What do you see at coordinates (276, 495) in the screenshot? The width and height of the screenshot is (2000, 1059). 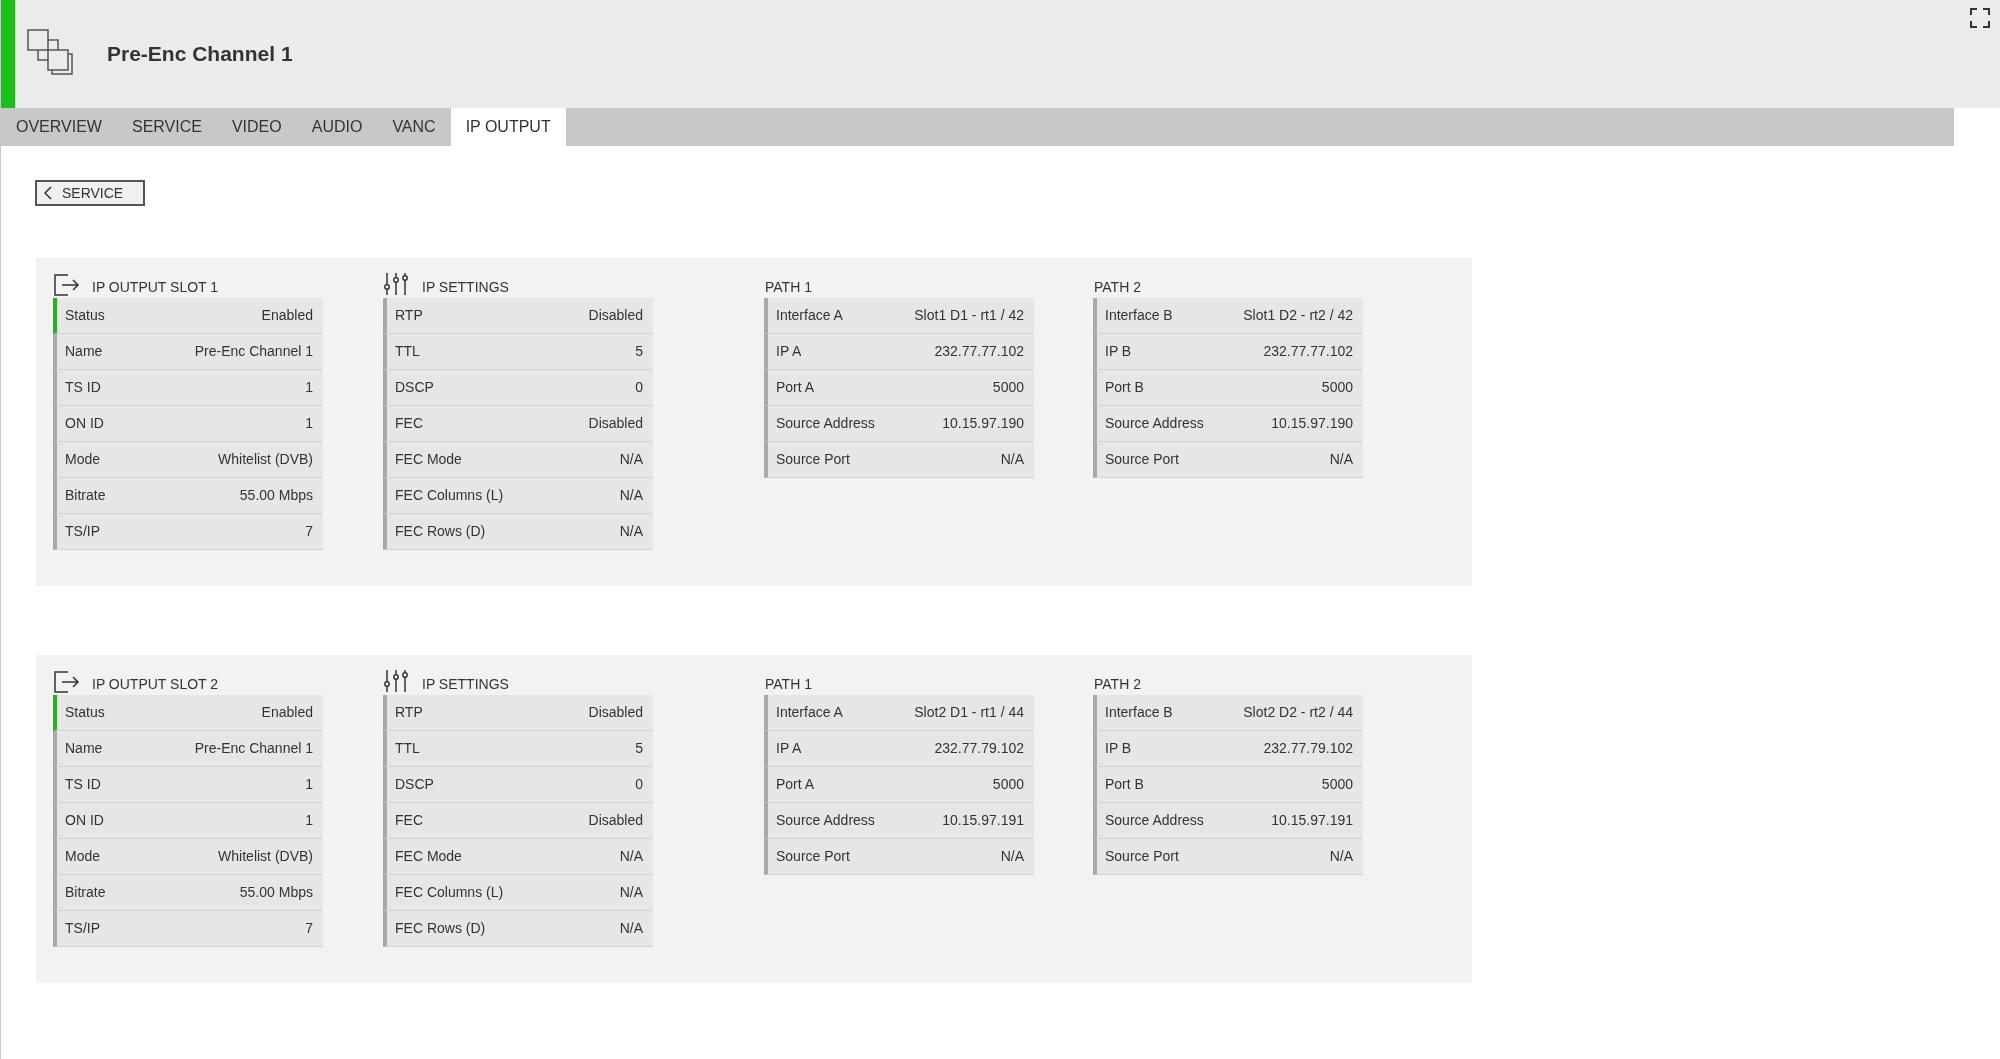 I see `property-value: 55.00 Mbps` at bounding box center [276, 495].